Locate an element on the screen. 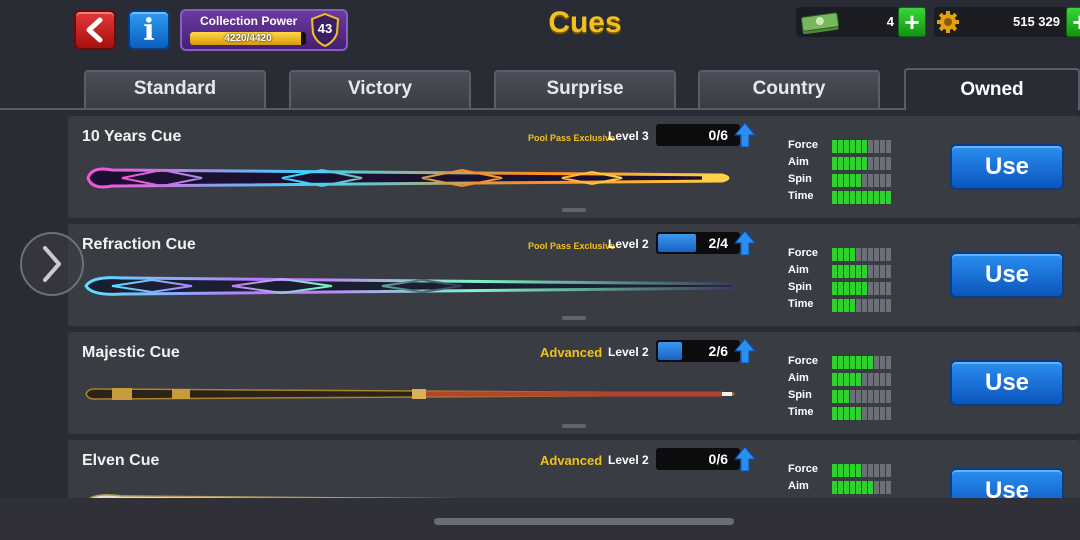 Image resolution: width=1080 pixels, height=540 pixels. cue-level: Level 2 is located at coordinates (628, 460).